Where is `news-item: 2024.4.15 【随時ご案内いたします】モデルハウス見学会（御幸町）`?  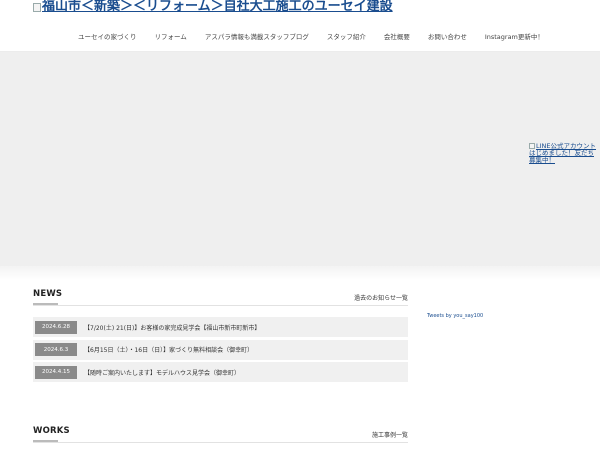
news-item: 2024.4.15 【随時ご案内いたします】モデルハウス見学会（御幸町） is located at coordinates (220, 372).